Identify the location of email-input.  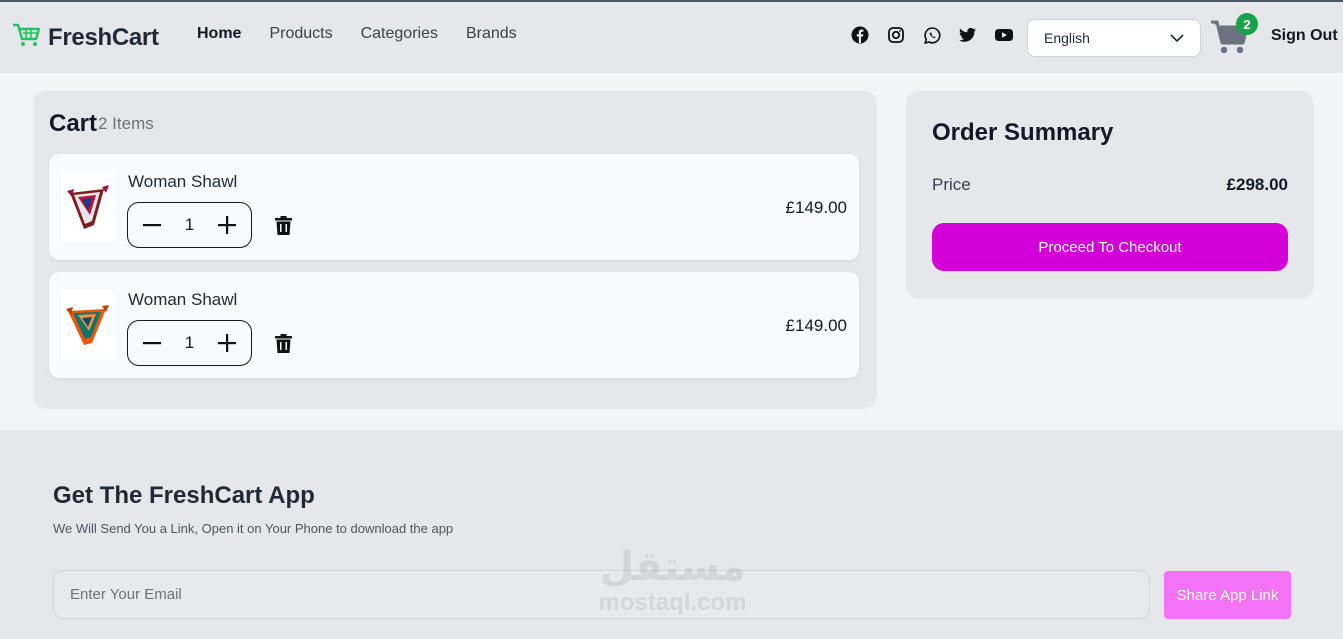
(601, 594).